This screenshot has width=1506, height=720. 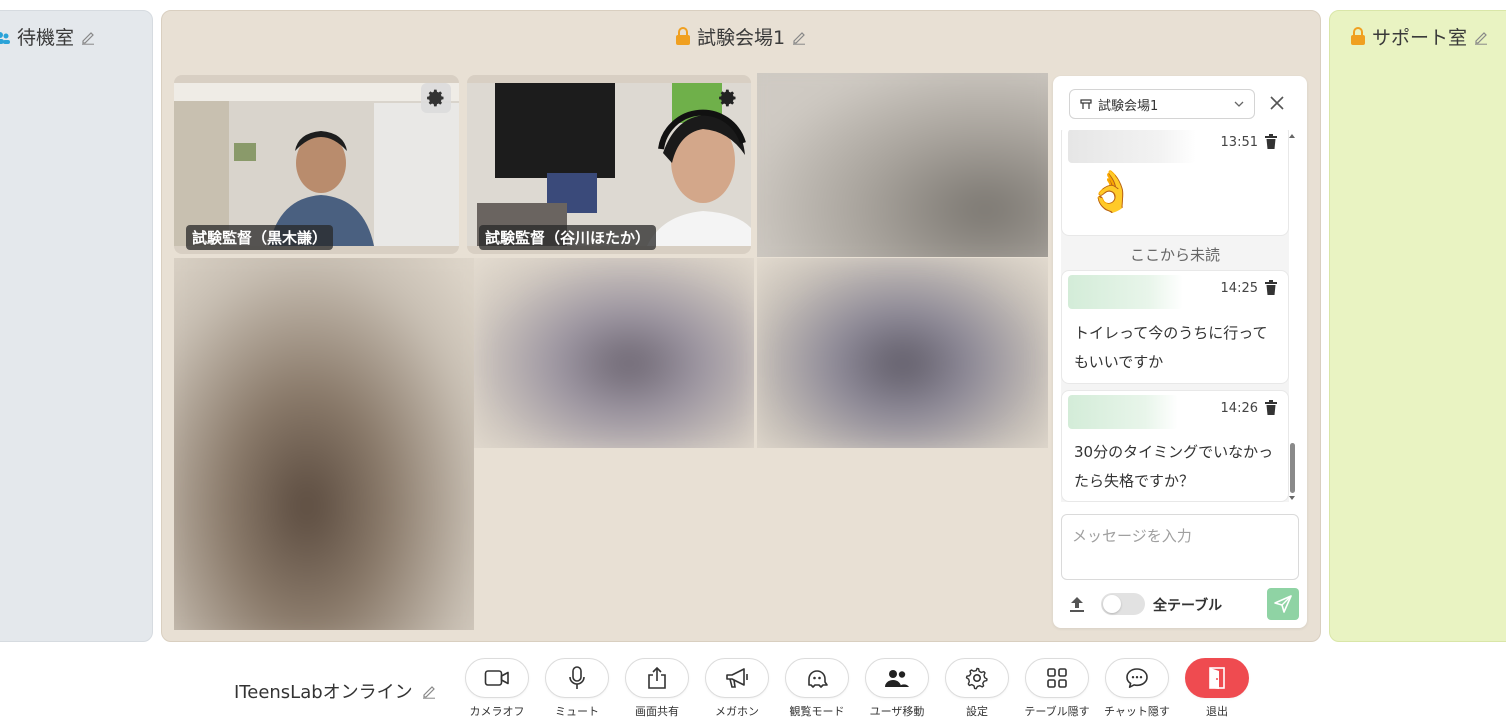 I want to click on microphone-icon, so click(x=577, y=677).